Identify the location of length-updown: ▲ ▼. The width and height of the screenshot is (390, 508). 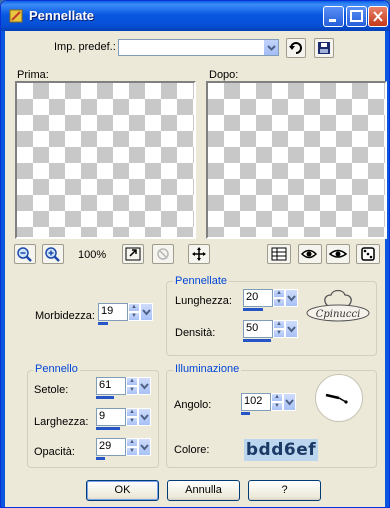
(279, 298).